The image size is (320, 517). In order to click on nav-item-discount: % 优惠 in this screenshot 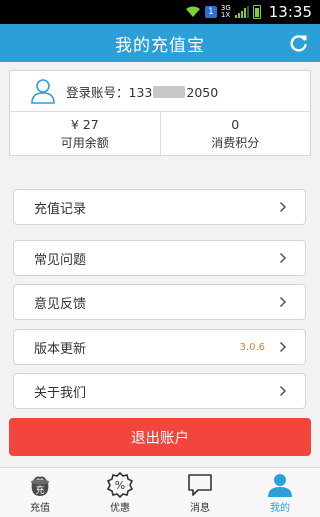, I will do `click(120, 492)`.